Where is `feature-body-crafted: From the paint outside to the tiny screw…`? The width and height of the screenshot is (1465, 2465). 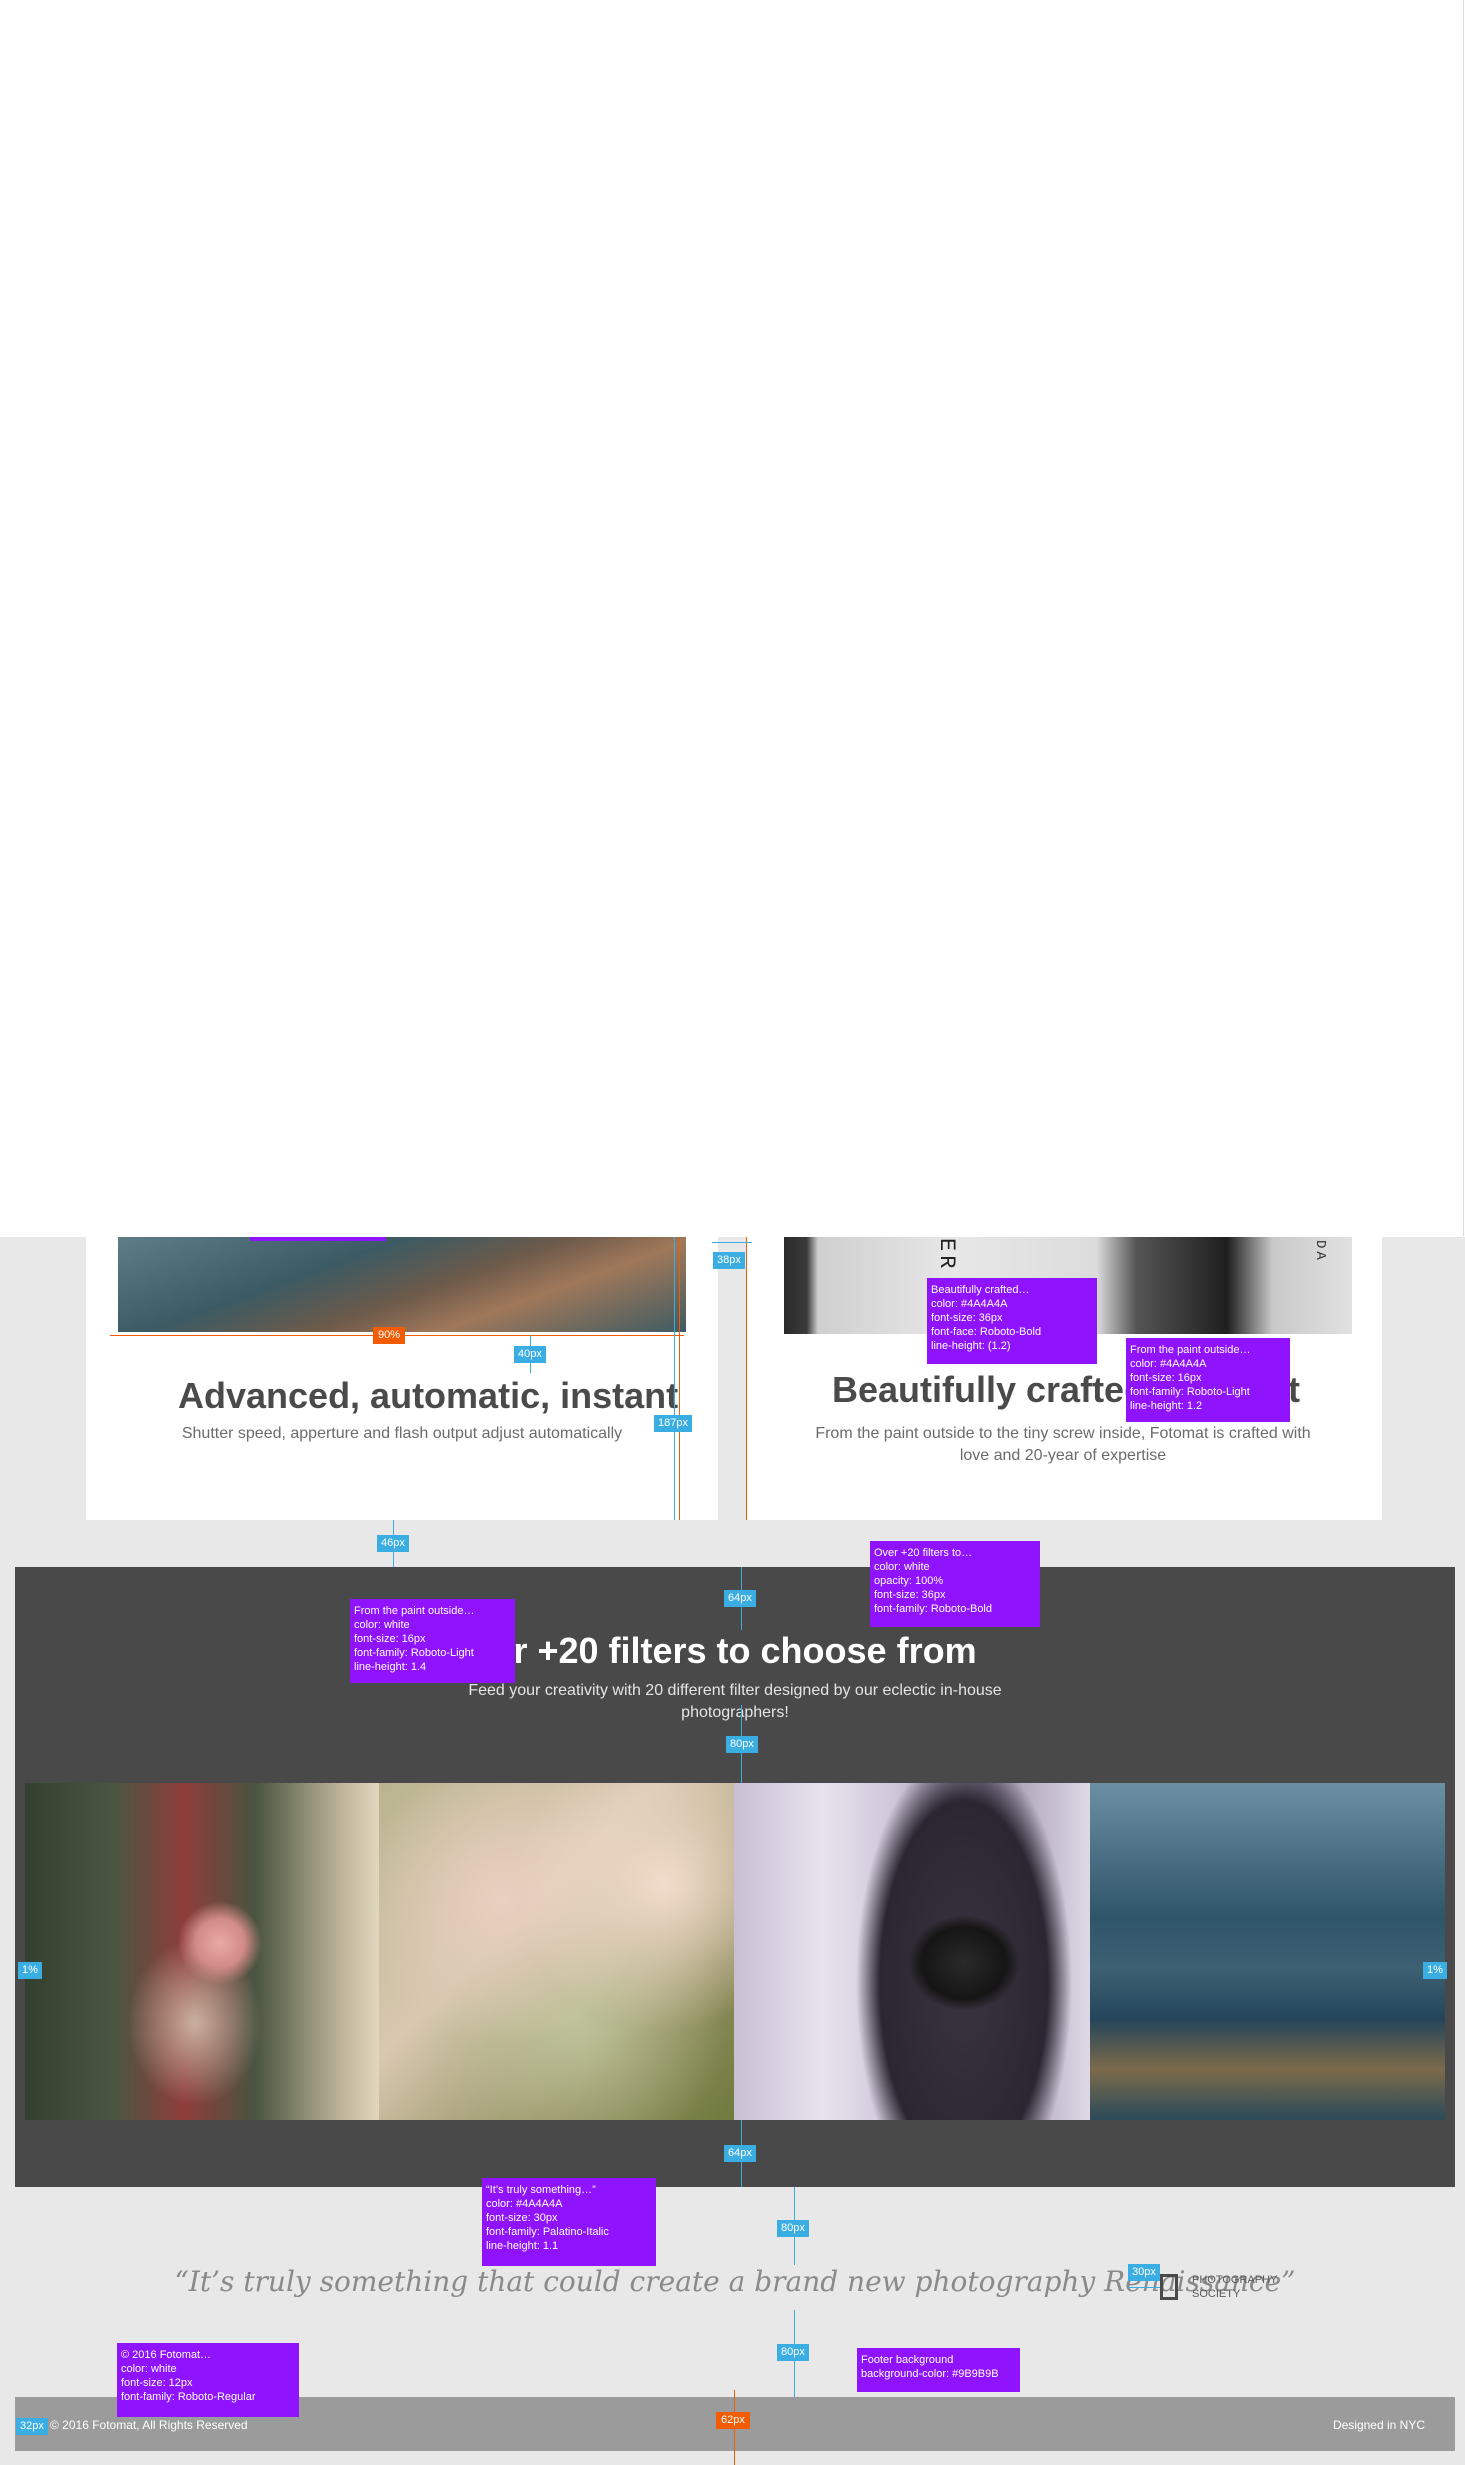 feature-body-crafted: From the paint outside to the tiny screw… is located at coordinates (1063, 1445).